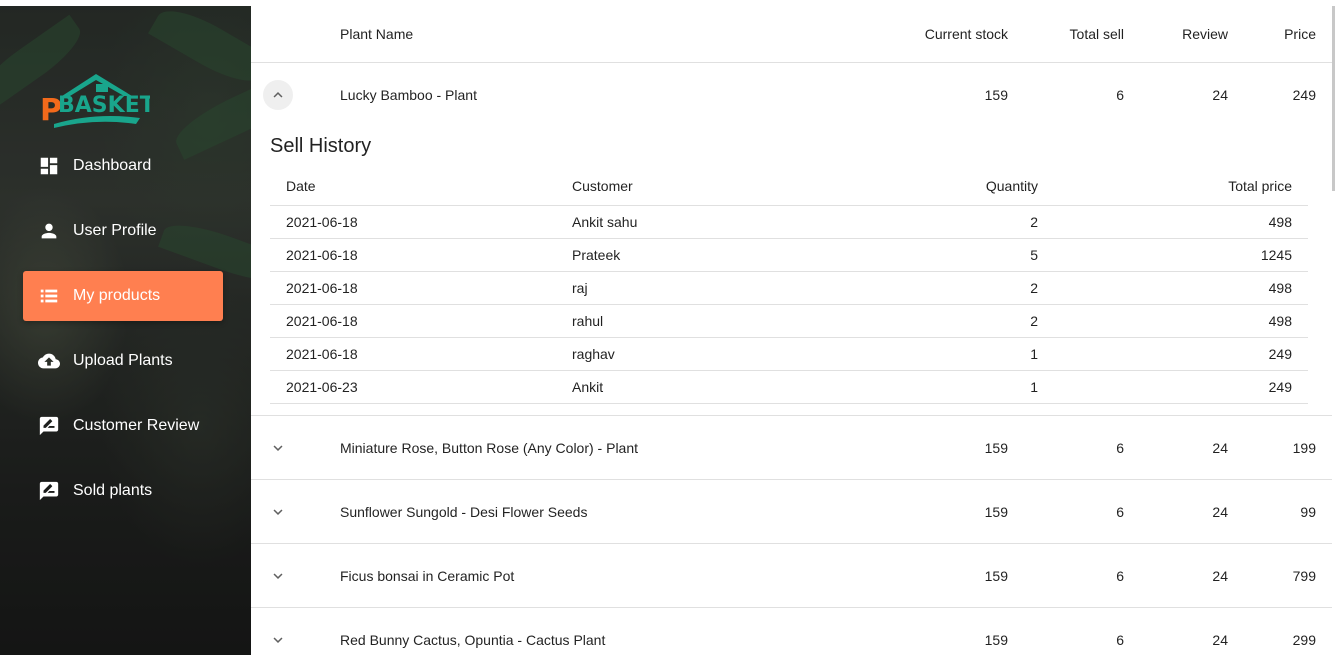 The image size is (1335, 655). What do you see at coordinates (49, 361) in the screenshot?
I see `cloud-upload-icon` at bounding box center [49, 361].